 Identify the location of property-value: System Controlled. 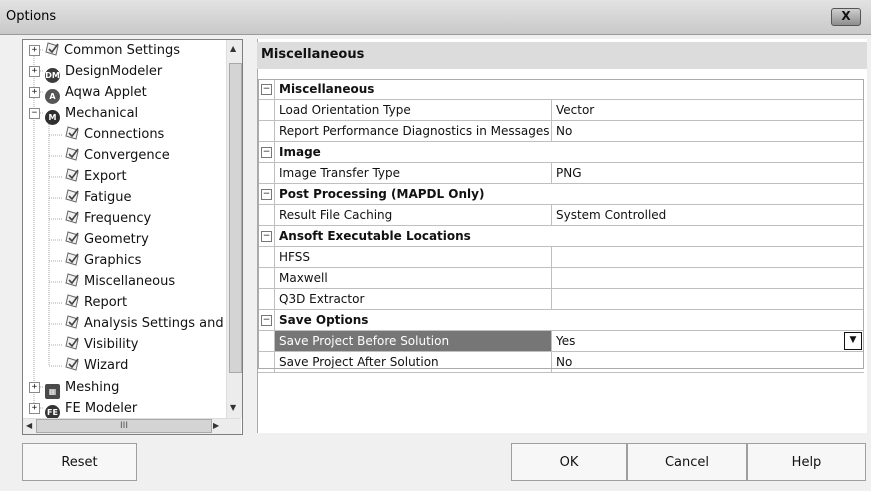
(708, 215).